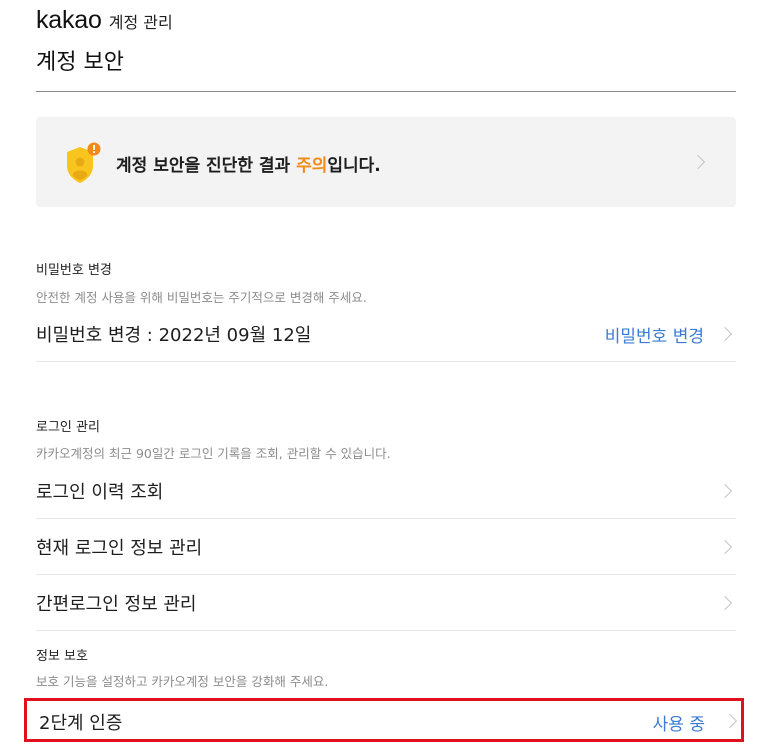 Image resolution: width=765 pixels, height=753 pixels. Describe the element at coordinates (679, 722) in the screenshot. I see `two-factor-status-link: 사용 중` at that location.